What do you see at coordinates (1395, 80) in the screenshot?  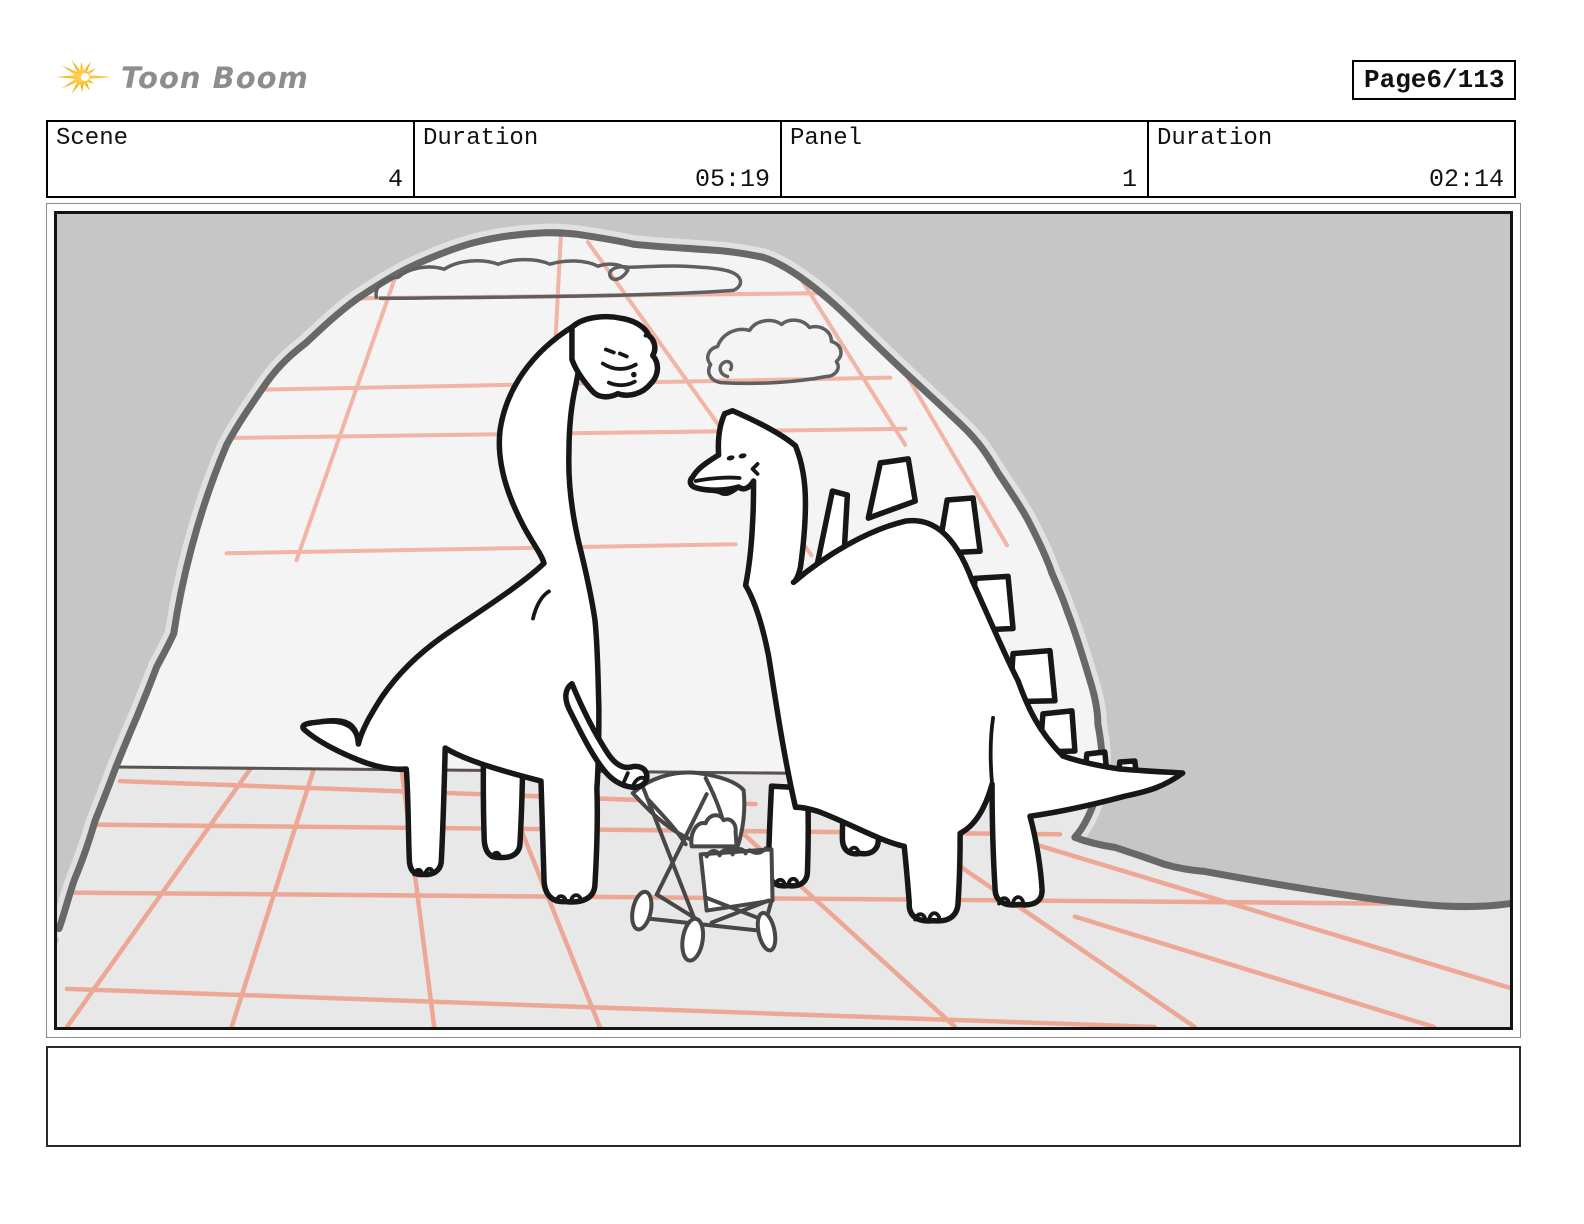 I see `page-label: Page` at bounding box center [1395, 80].